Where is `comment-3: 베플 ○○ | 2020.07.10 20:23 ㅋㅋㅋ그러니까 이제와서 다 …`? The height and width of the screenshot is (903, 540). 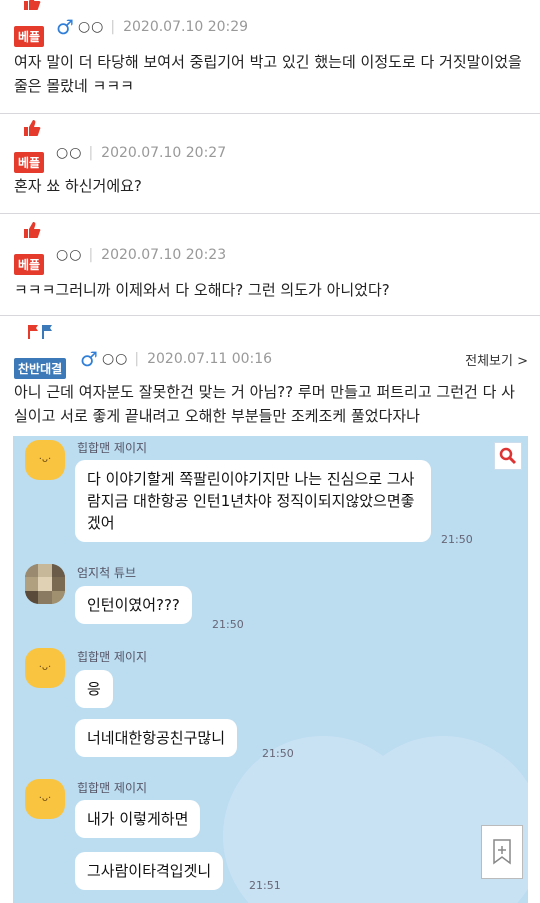 comment-3: 베플 ○○ | 2020.07.10 20:23 ㅋㅋㅋ그러니까 이제와서 다 … is located at coordinates (270, 265).